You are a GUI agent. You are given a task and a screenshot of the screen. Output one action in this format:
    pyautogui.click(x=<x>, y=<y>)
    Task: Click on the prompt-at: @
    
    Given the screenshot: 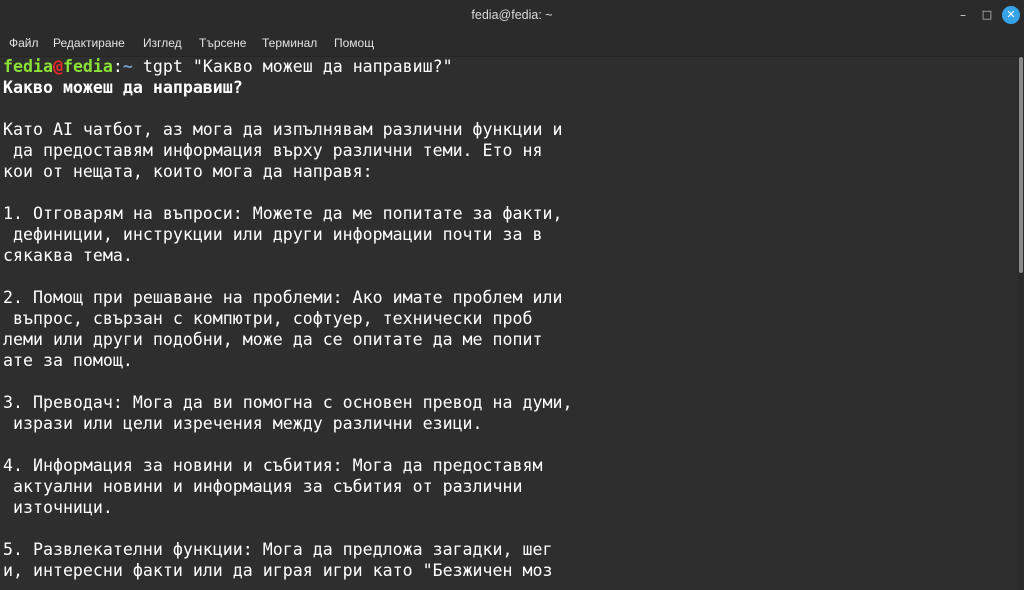 What is the action you would take?
    pyautogui.click(x=57, y=66)
    